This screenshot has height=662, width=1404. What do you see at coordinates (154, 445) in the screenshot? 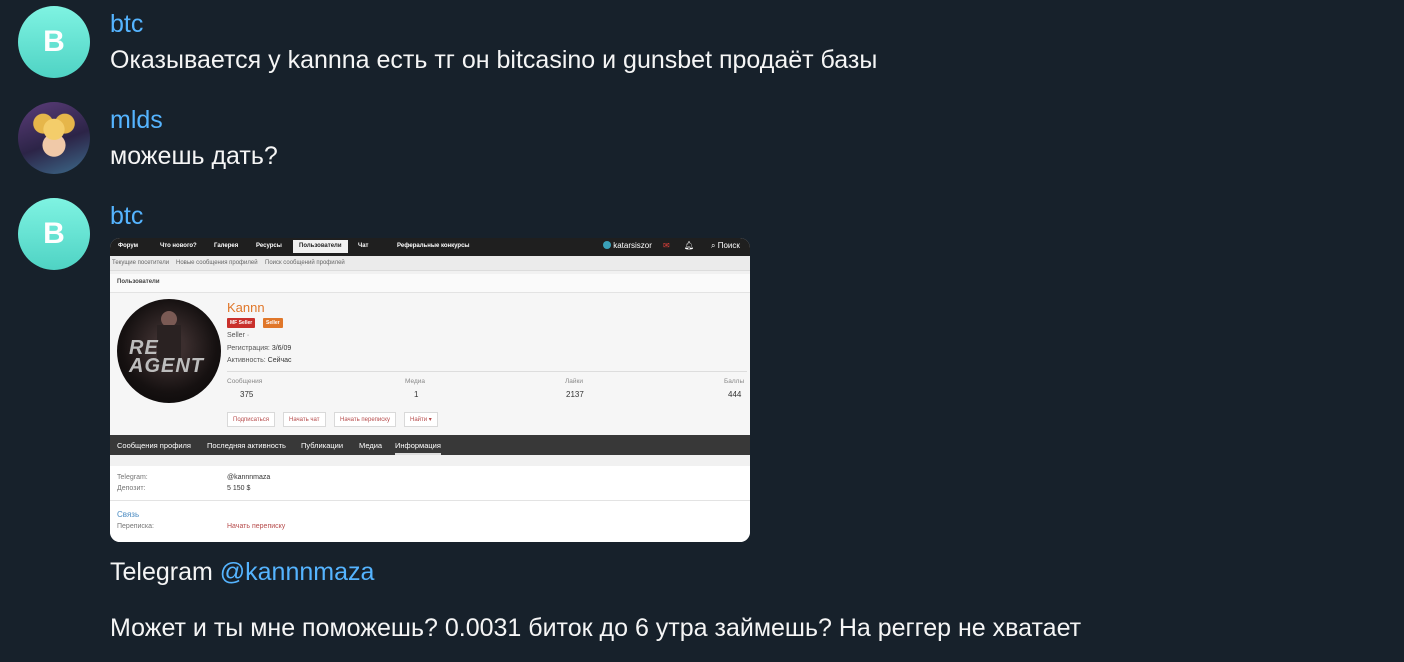
I see `tab-profile-posts: Сообщения профиля` at bounding box center [154, 445].